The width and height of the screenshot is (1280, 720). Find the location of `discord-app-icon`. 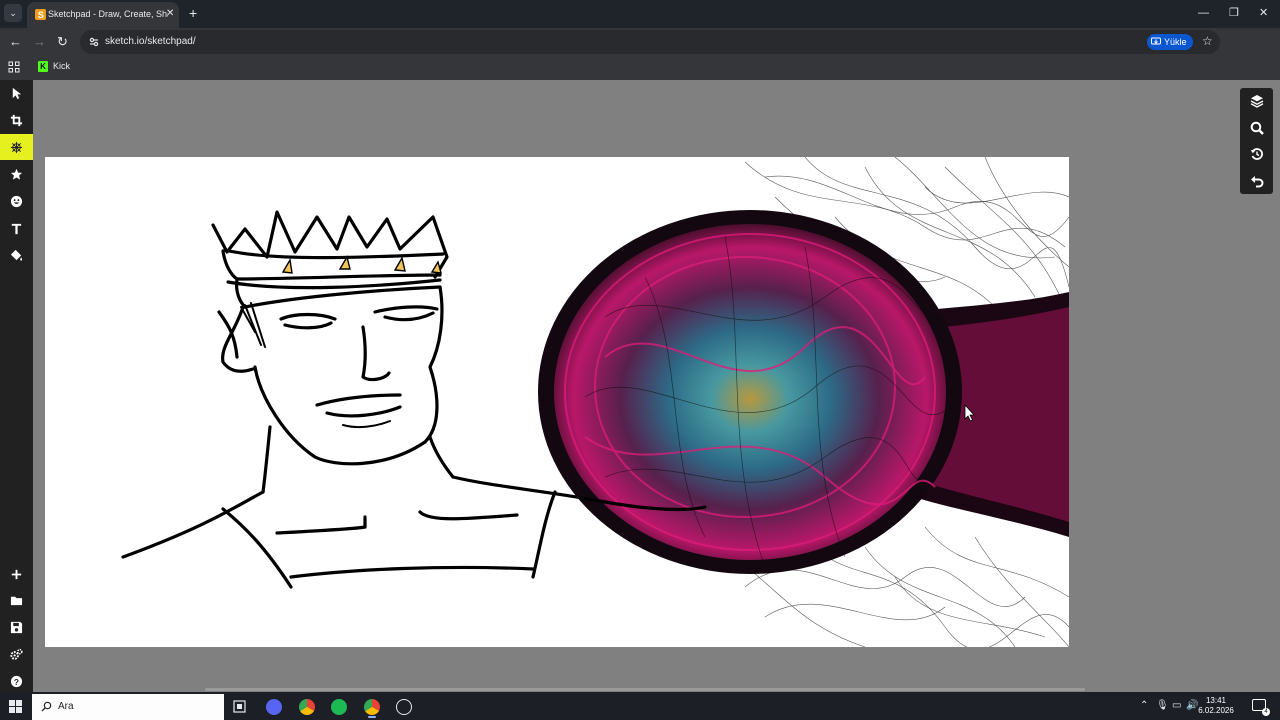

discord-app-icon is located at coordinates (274, 707).